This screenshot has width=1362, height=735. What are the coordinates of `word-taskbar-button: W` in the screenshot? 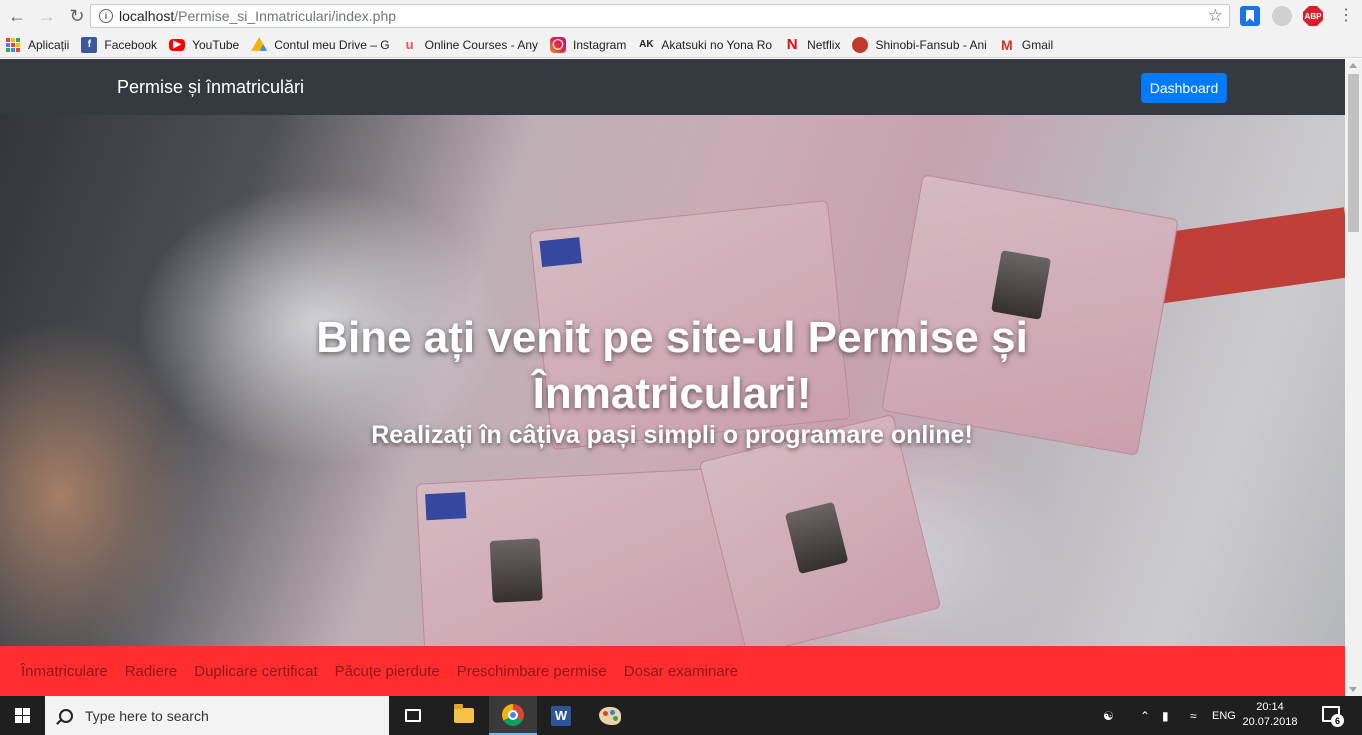 It's located at (561, 715).